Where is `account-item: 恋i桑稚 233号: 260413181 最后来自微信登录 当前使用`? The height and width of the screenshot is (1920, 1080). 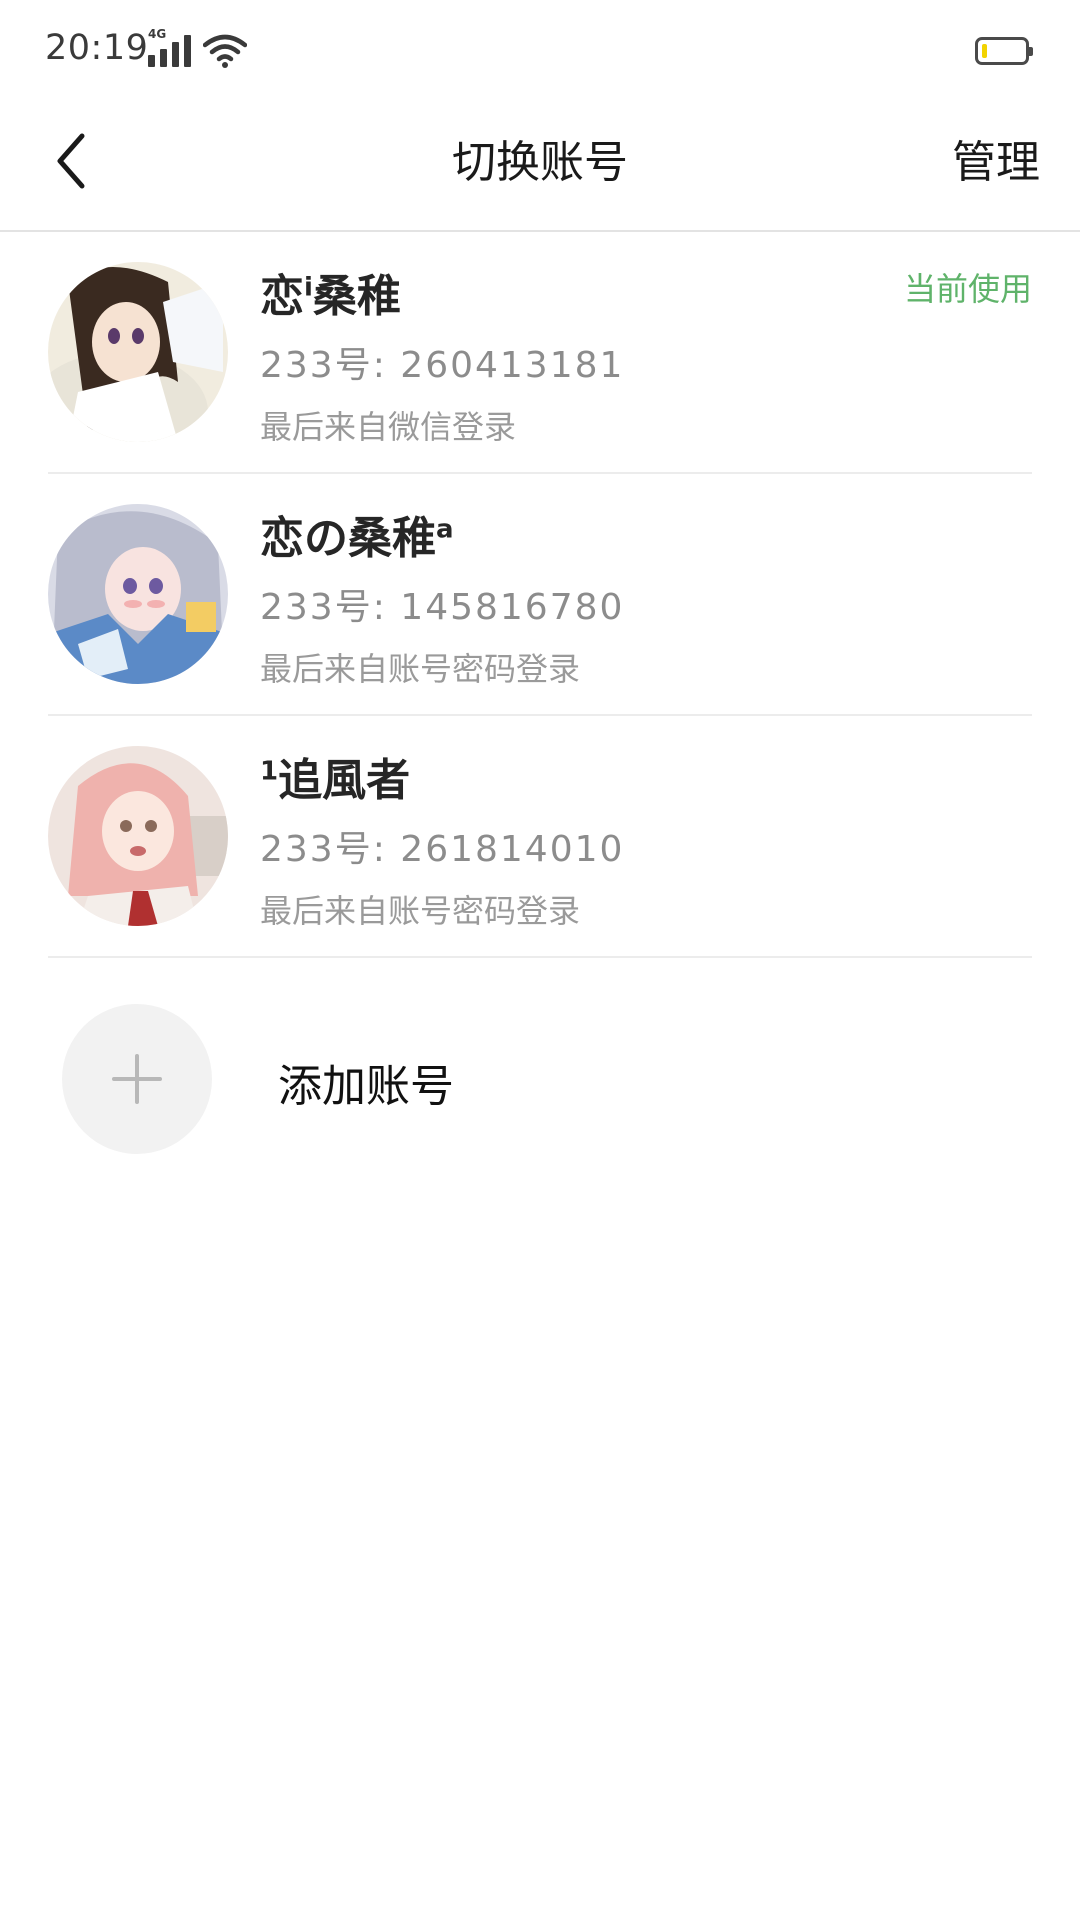 account-item: 恋i桑稚 233号: 260413181 最后来自微信登录 当前使用 is located at coordinates (540, 353).